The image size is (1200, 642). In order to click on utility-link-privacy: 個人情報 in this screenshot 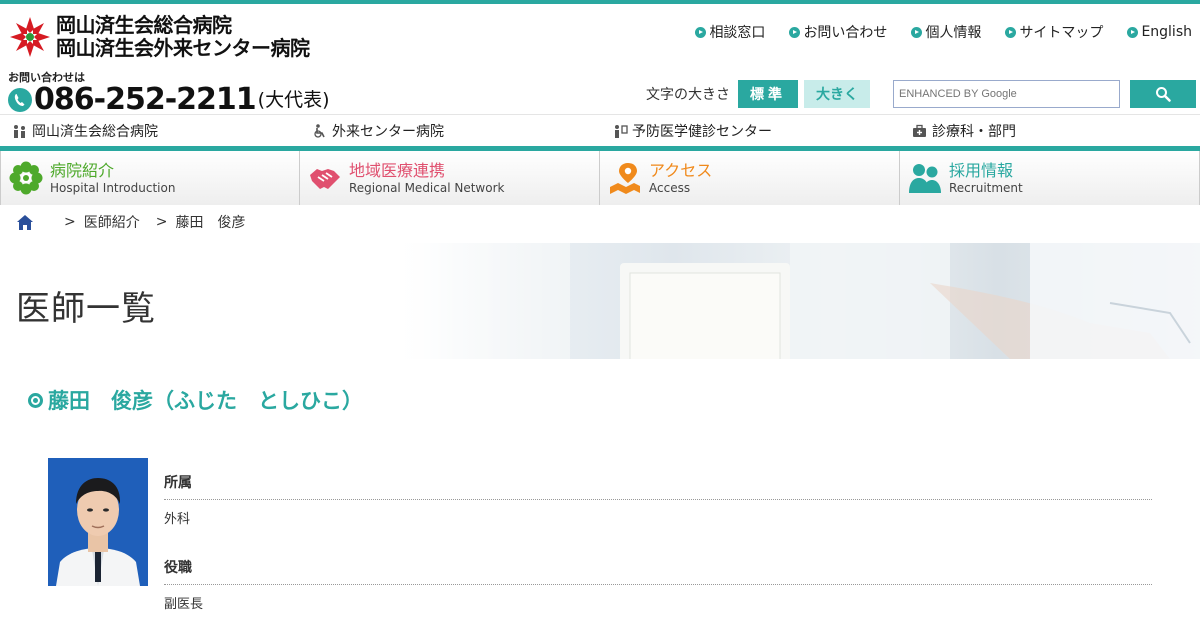, I will do `click(946, 32)`.